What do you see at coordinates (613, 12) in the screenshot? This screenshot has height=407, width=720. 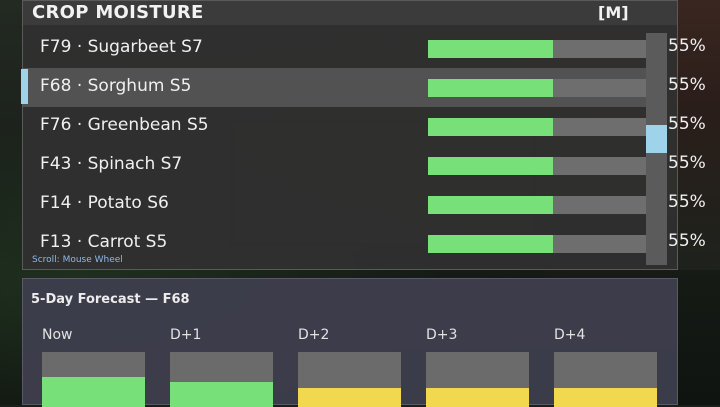 I see `toggle-key-hint: [M]` at bounding box center [613, 12].